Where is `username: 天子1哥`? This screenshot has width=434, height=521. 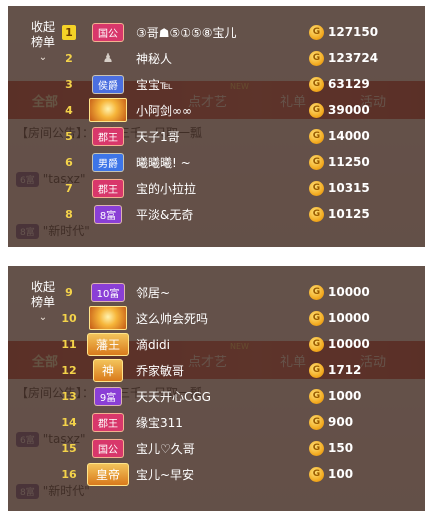
username: 天子1哥 is located at coordinates (158, 136).